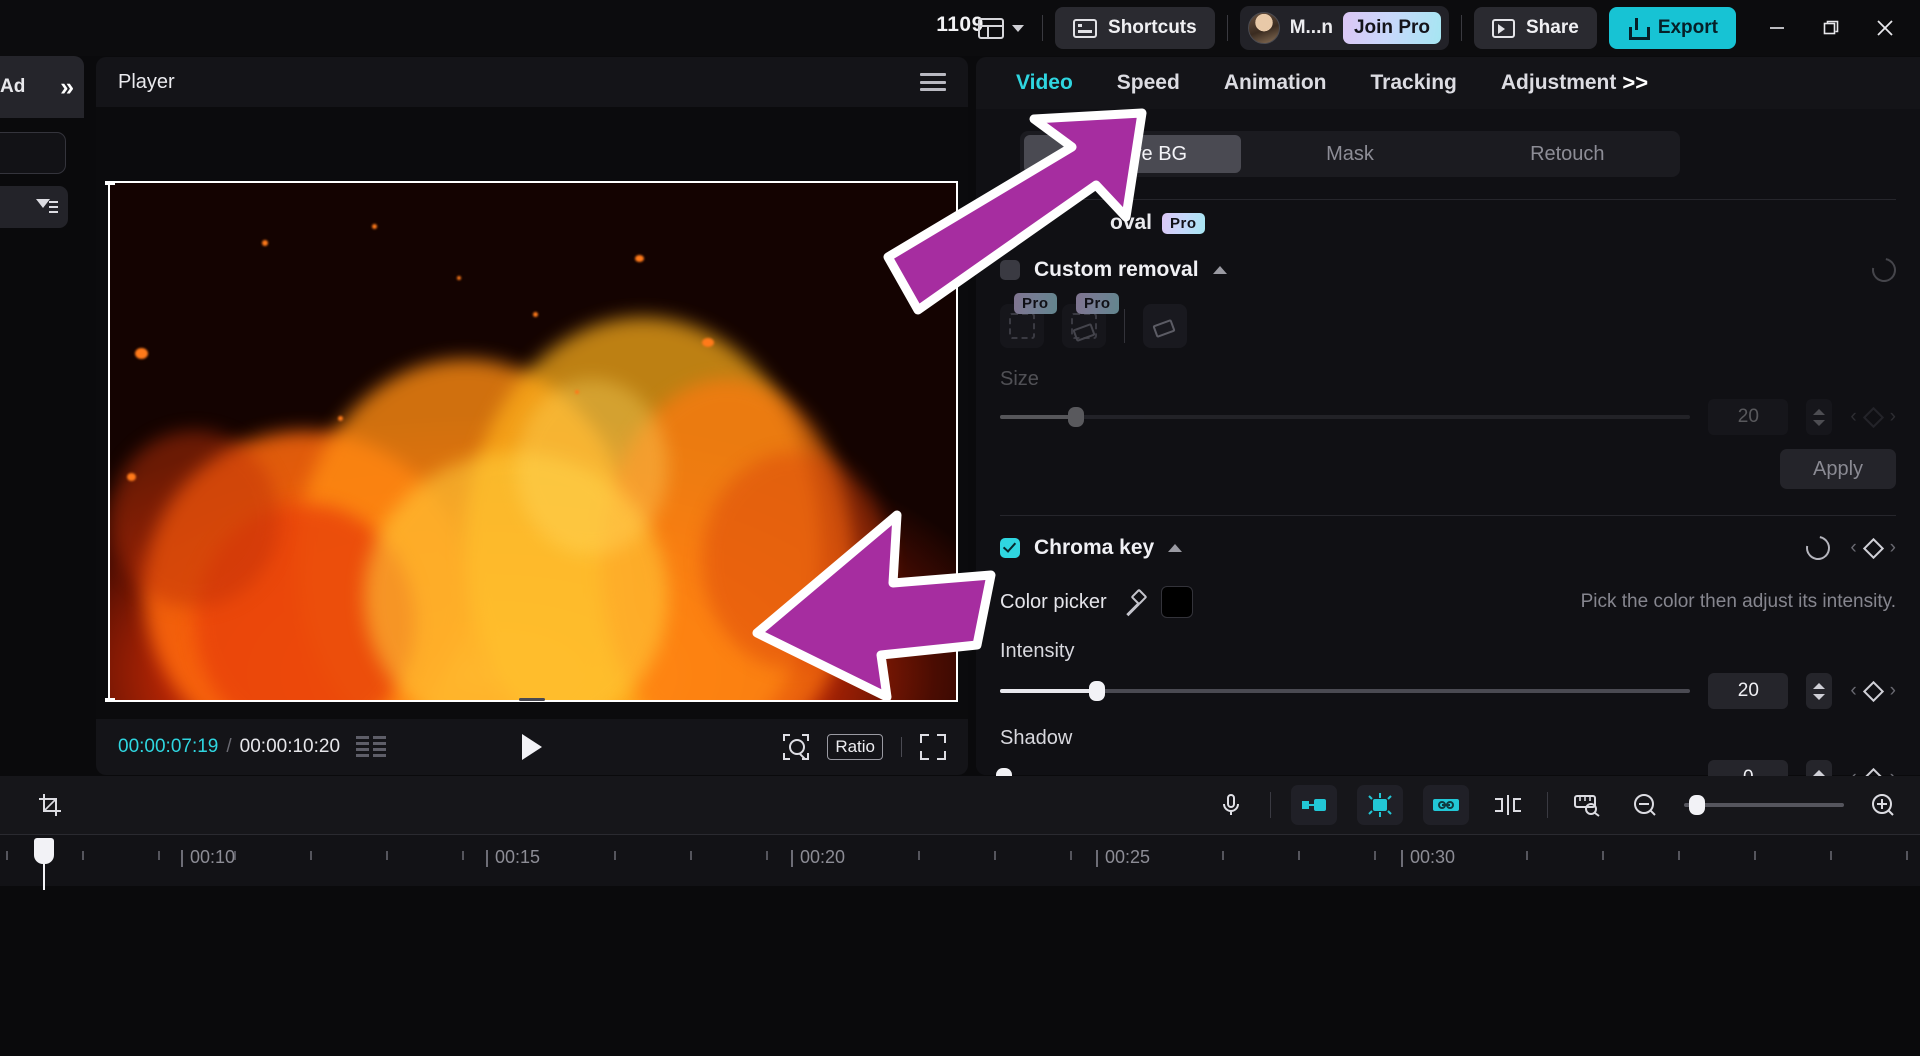 This screenshot has width=1920, height=1056. Describe the element at coordinates (1885, 28) in the screenshot. I see `close-button` at that location.